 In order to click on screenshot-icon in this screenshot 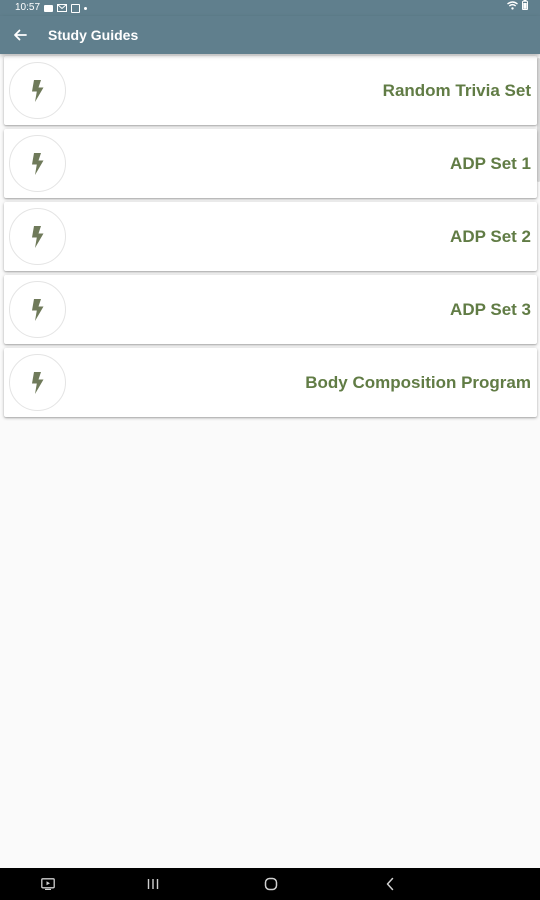, I will do `click(48, 884)`.